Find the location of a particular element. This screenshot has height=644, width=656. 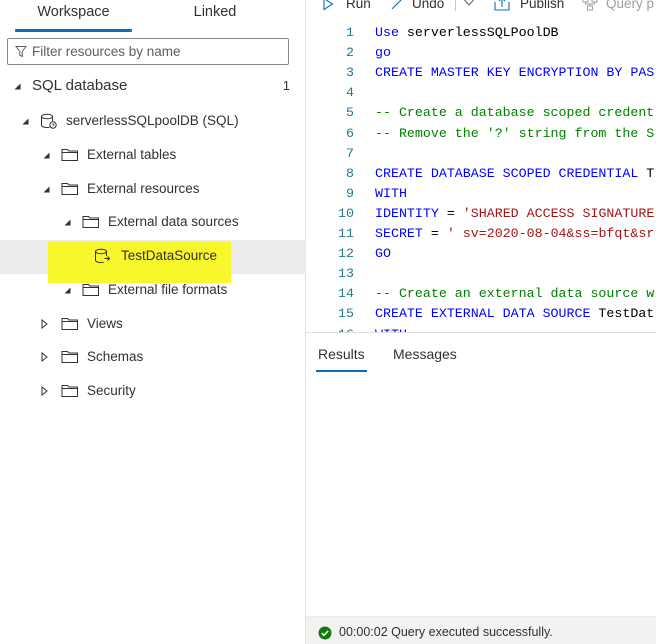

tree-item-label: Views is located at coordinates (105, 323).